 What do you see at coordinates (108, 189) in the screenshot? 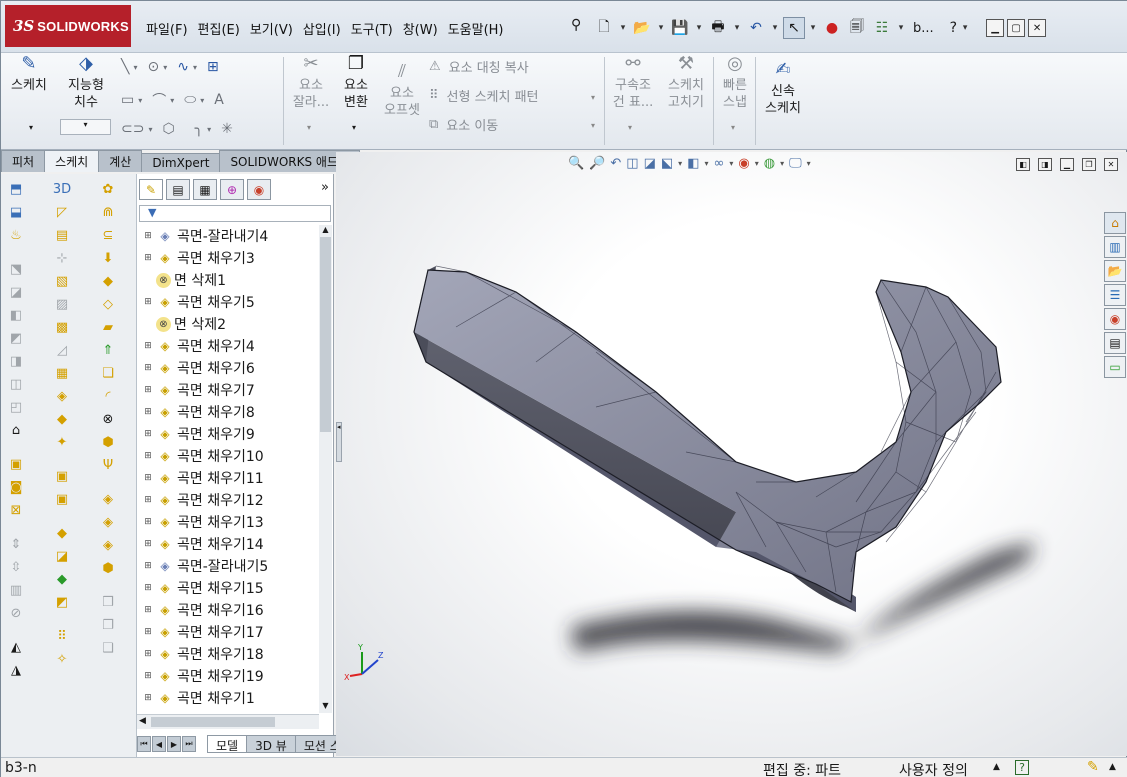
I see `sweep-surface-icon: ✿` at bounding box center [108, 189].